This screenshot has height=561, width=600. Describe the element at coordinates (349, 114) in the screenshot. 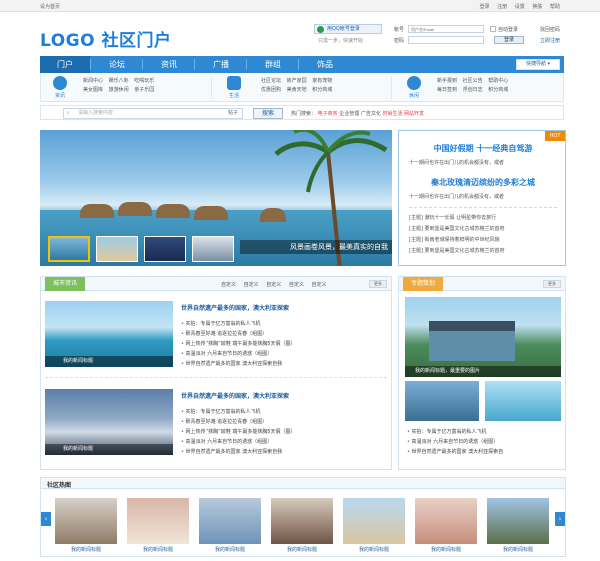

I see `hot-word: 企业管理` at that location.